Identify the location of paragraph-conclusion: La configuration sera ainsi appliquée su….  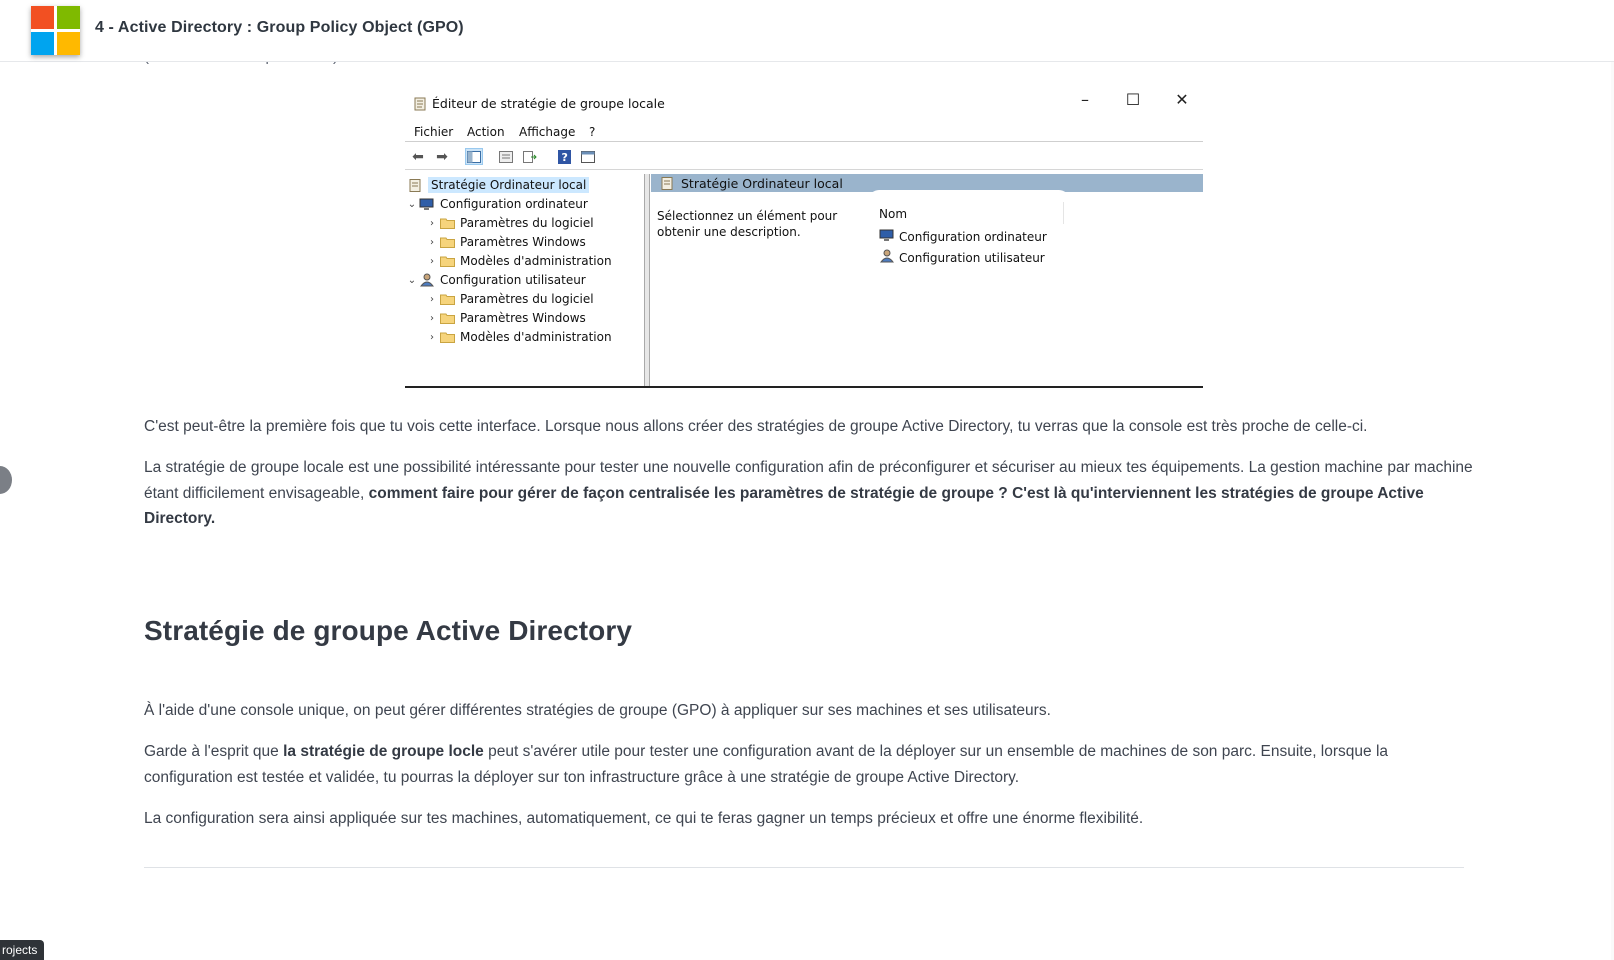
(644, 818).